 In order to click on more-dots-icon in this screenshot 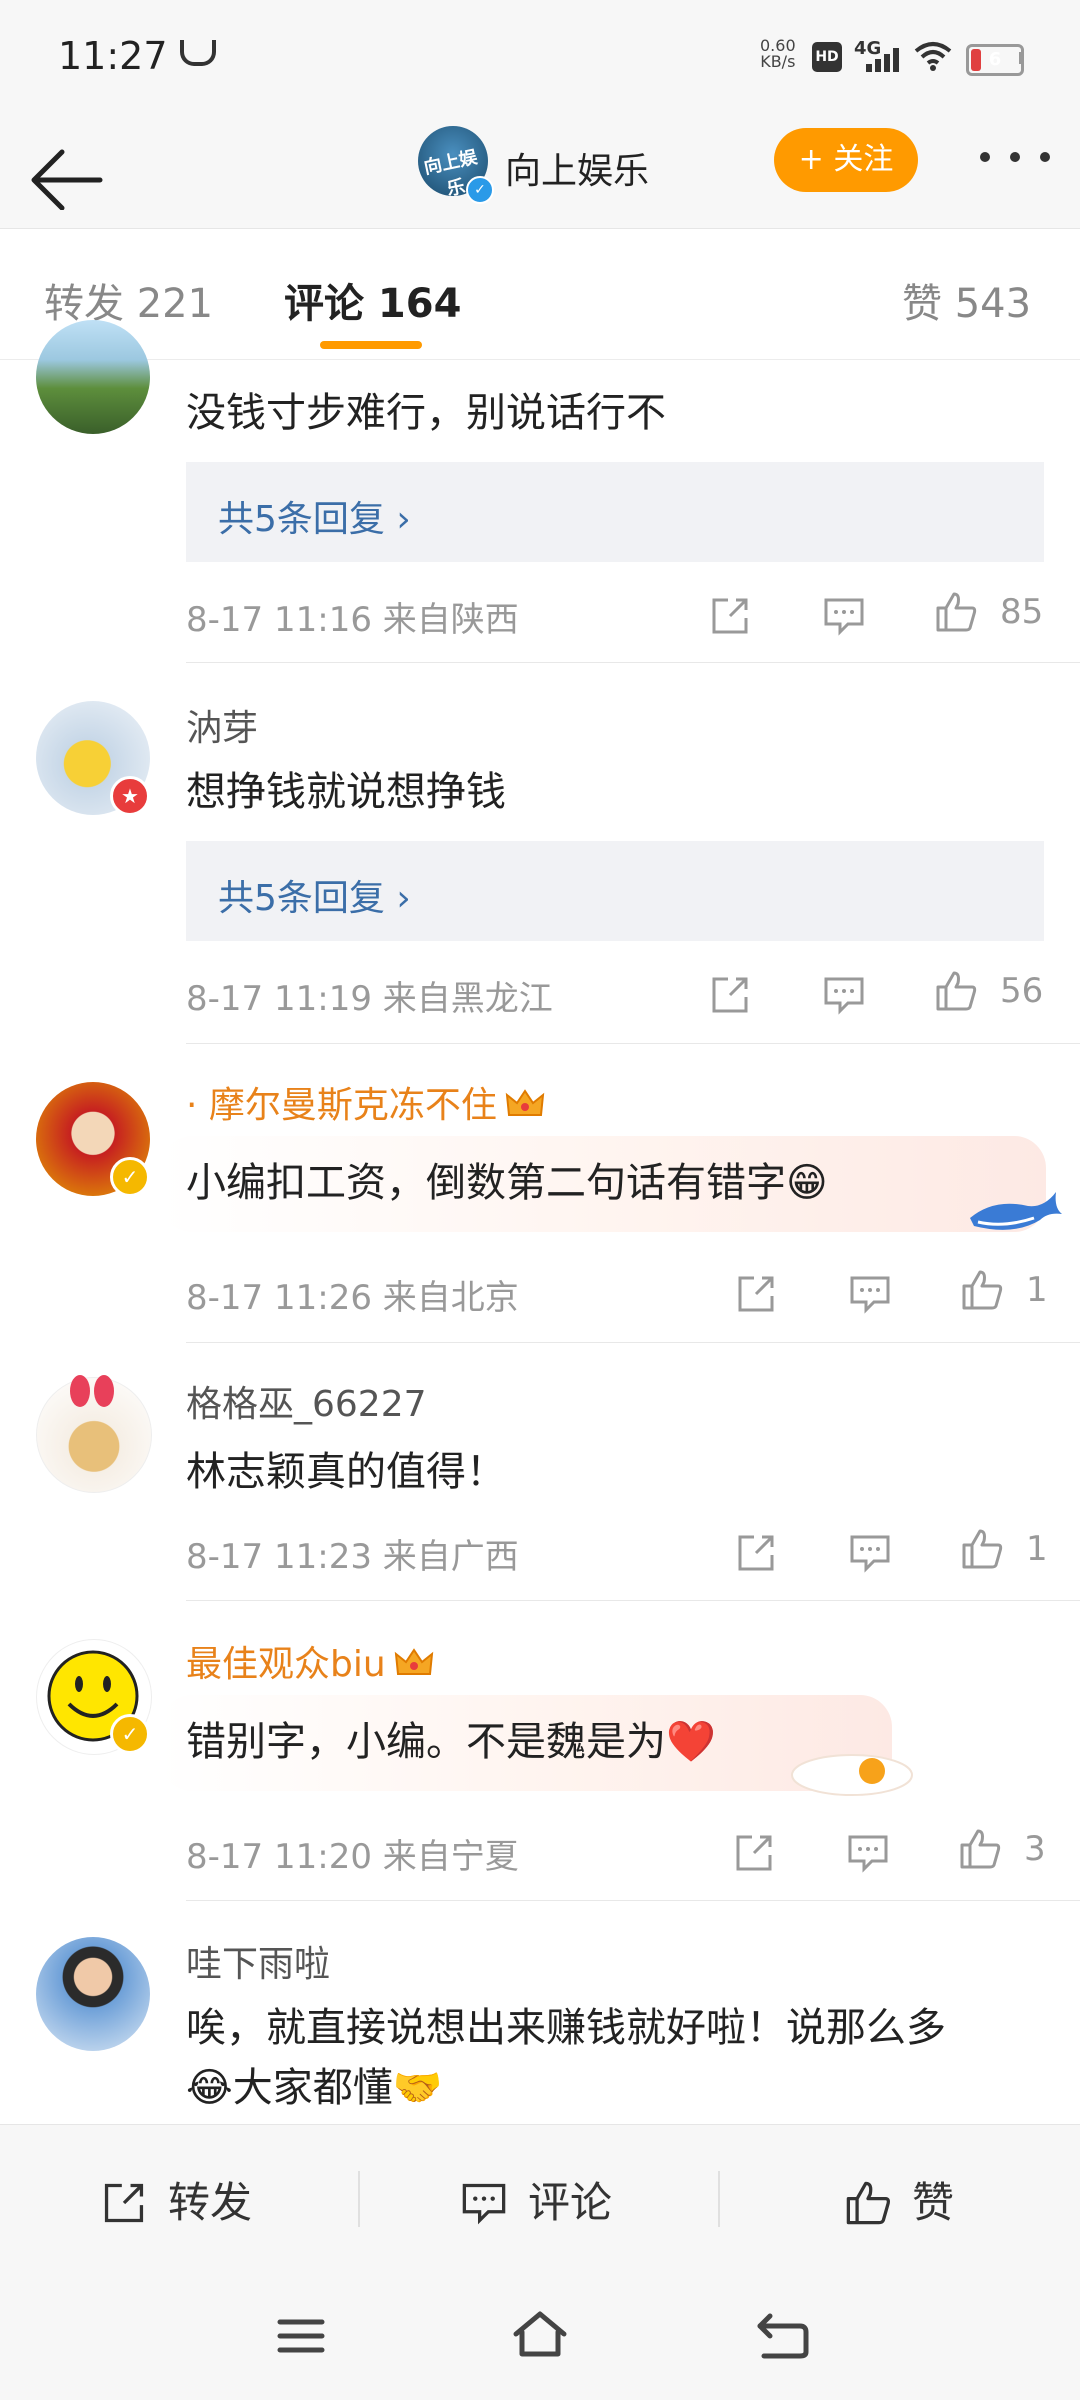, I will do `click(1017, 160)`.